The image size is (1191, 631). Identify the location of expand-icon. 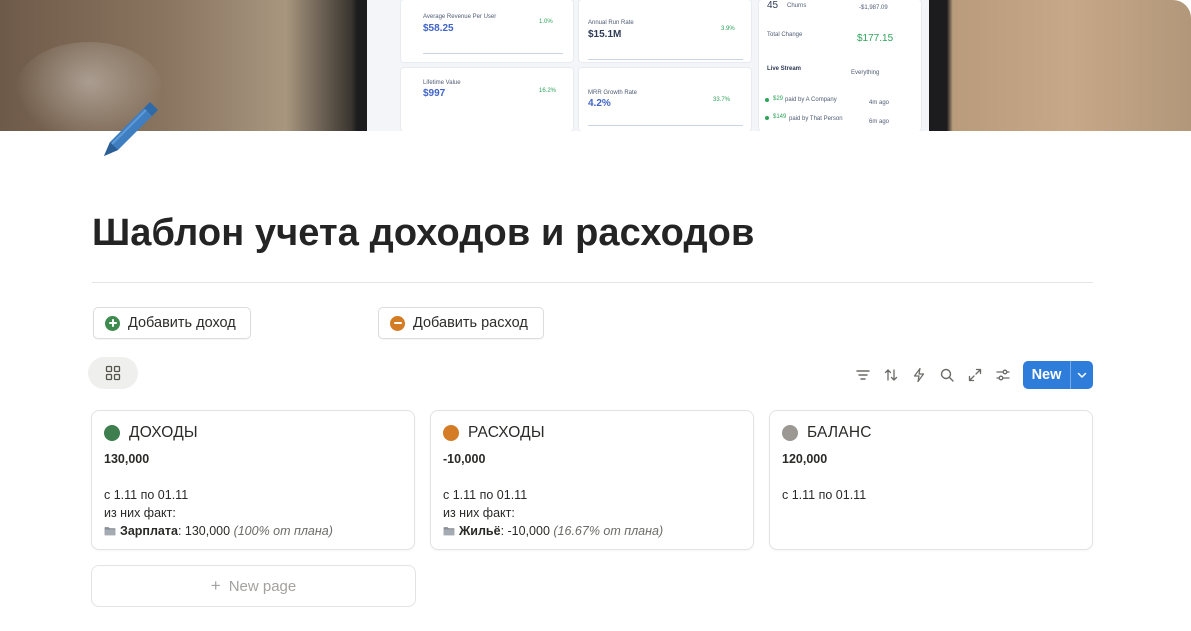
(975, 375).